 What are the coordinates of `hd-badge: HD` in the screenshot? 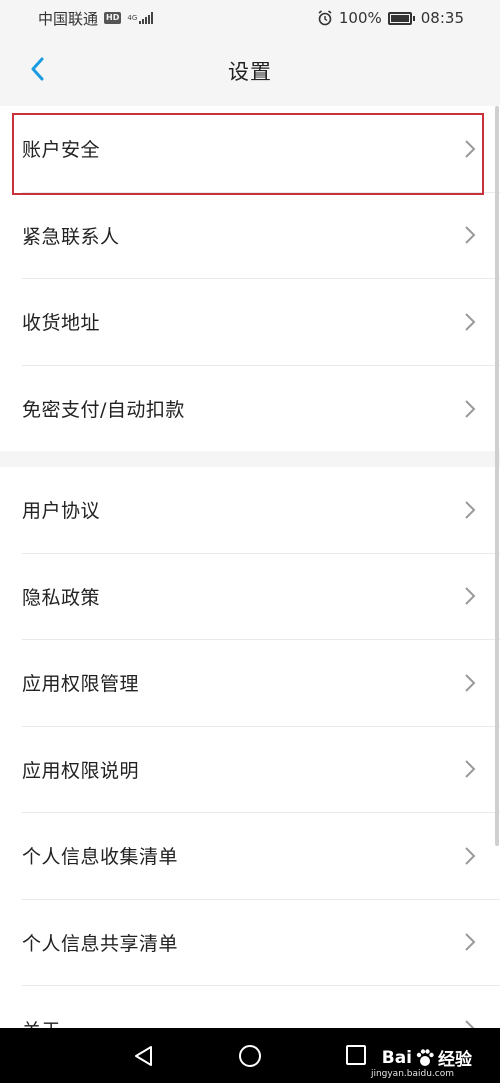 It's located at (113, 18).